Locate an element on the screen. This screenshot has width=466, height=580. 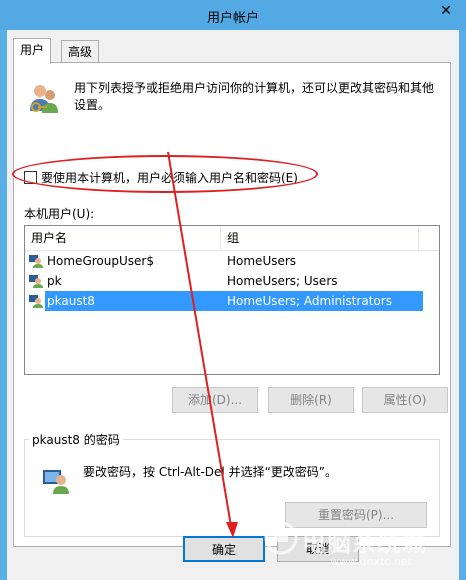
user-group-cell: HomeUsers; Users is located at coordinates (282, 281).